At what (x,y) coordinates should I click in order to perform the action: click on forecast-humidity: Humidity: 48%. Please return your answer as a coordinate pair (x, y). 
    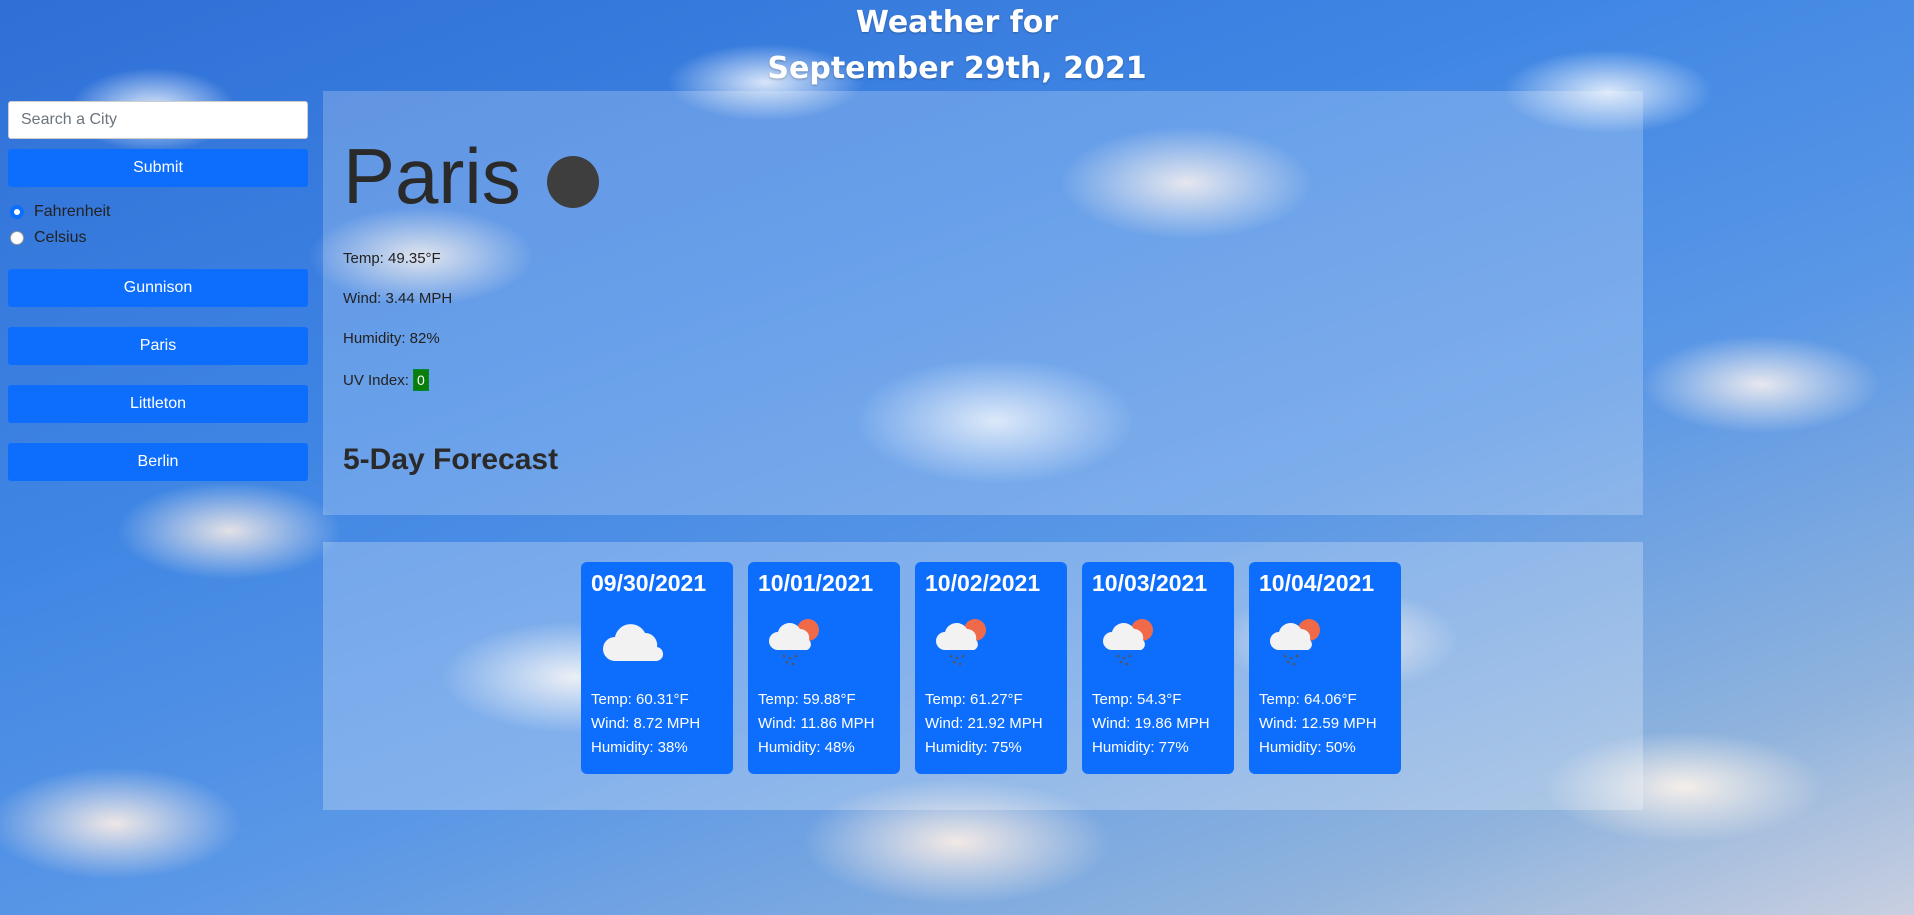
    Looking at the image, I should click on (806, 747).